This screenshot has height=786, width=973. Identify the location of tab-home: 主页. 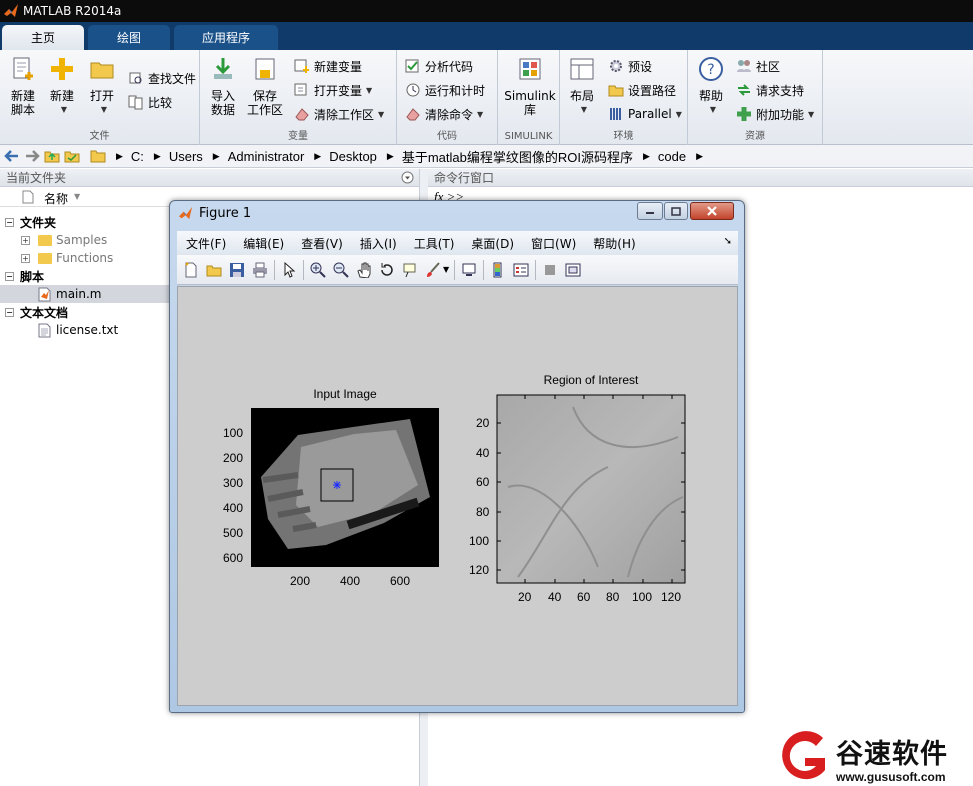
(43, 37).